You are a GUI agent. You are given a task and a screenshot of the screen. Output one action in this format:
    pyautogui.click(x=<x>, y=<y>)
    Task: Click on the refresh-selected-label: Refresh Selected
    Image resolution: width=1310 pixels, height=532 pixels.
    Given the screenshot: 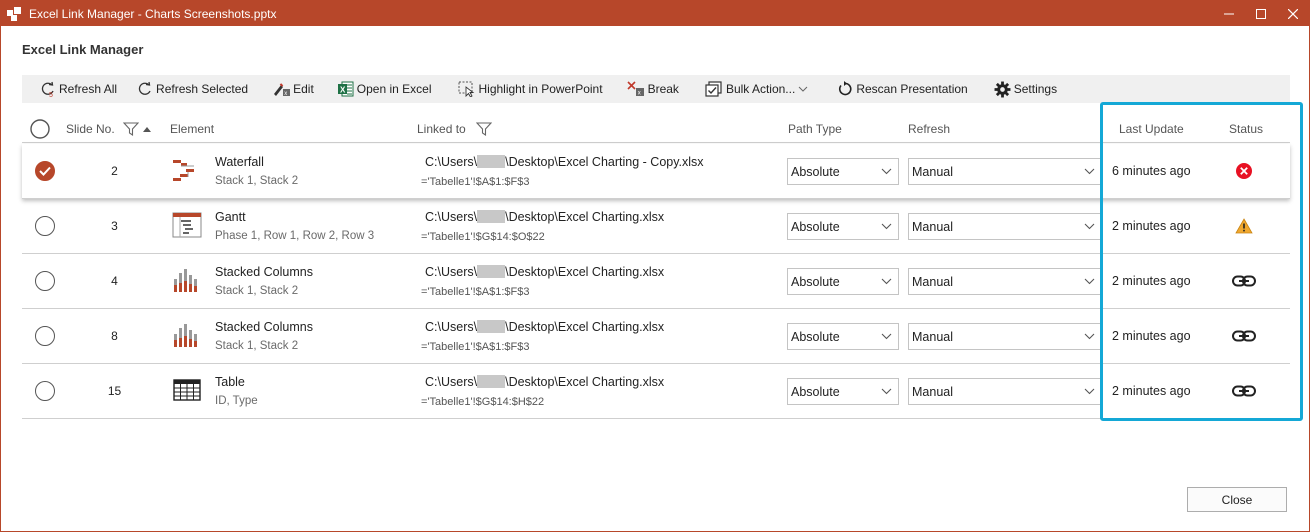 What is the action you would take?
    pyautogui.click(x=202, y=89)
    